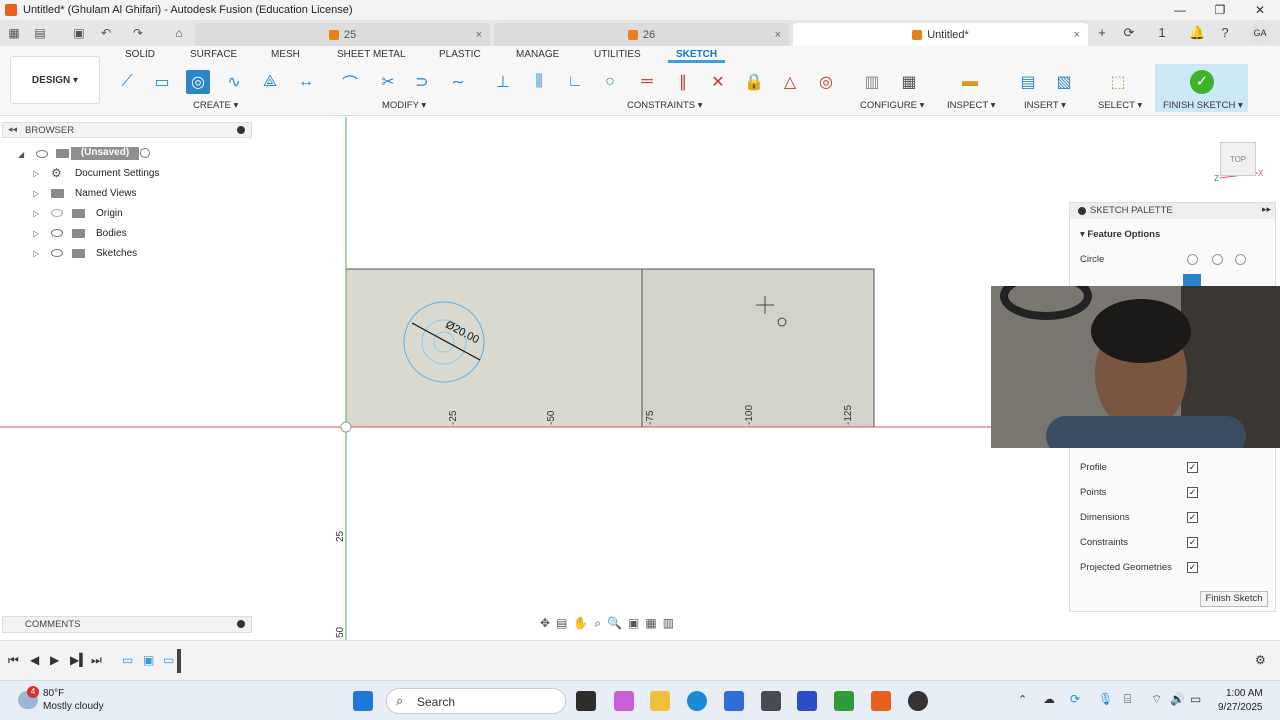 Image resolution: width=1280 pixels, height=720 pixels. I want to click on constraints-group-dropdown: CONSTRAINTS ▾, so click(665, 105).